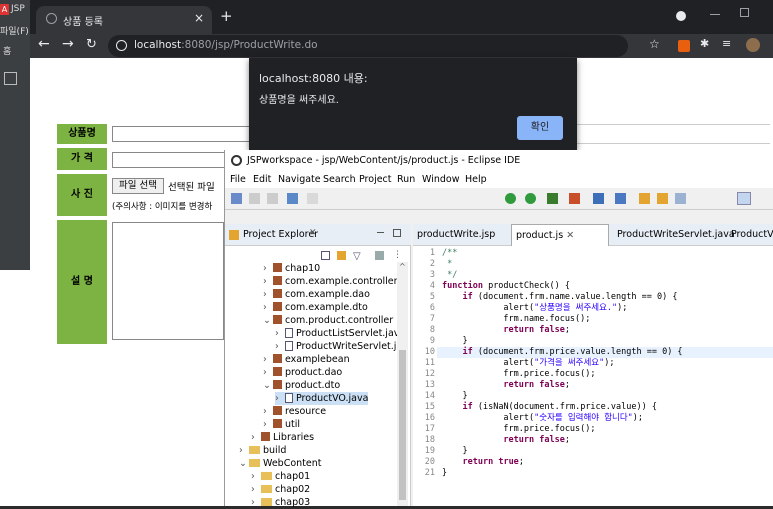 This screenshot has height=509, width=773. Describe the element at coordinates (282, 437) in the screenshot. I see `tree-item: › Libraries` at that location.